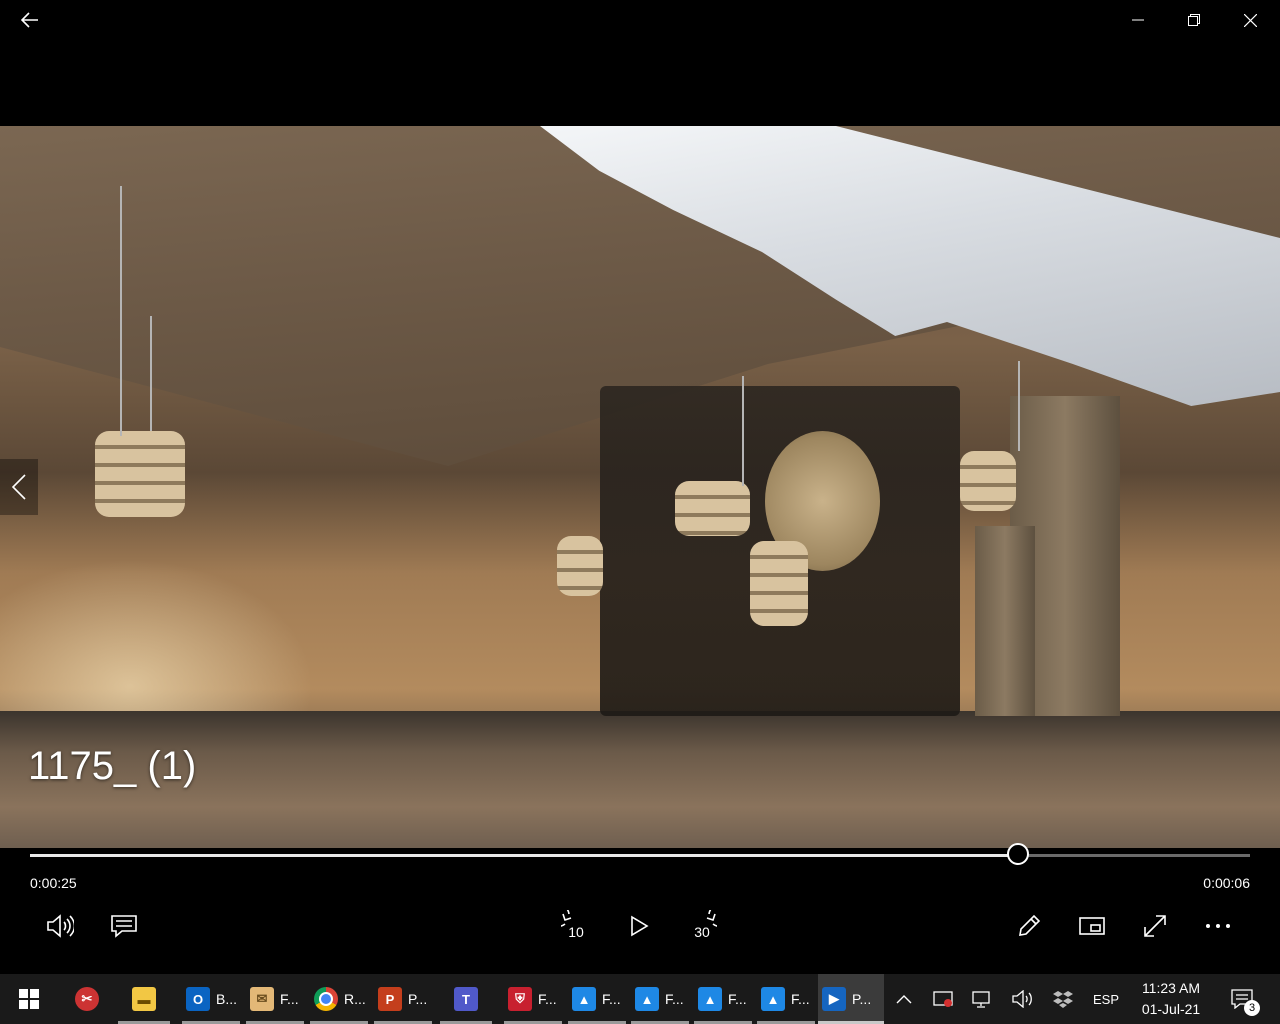 The width and height of the screenshot is (1280, 1024). I want to click on play-button, so click(639, 926).